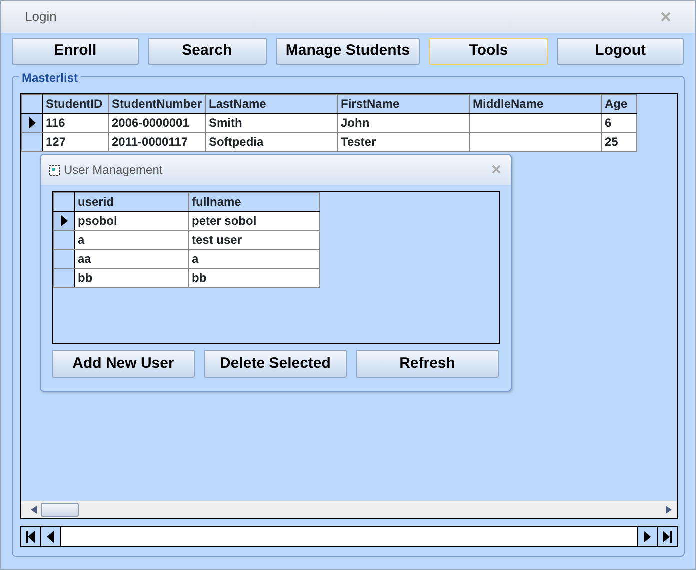  I want to click on nav-button: Tools, so click(488, 51).